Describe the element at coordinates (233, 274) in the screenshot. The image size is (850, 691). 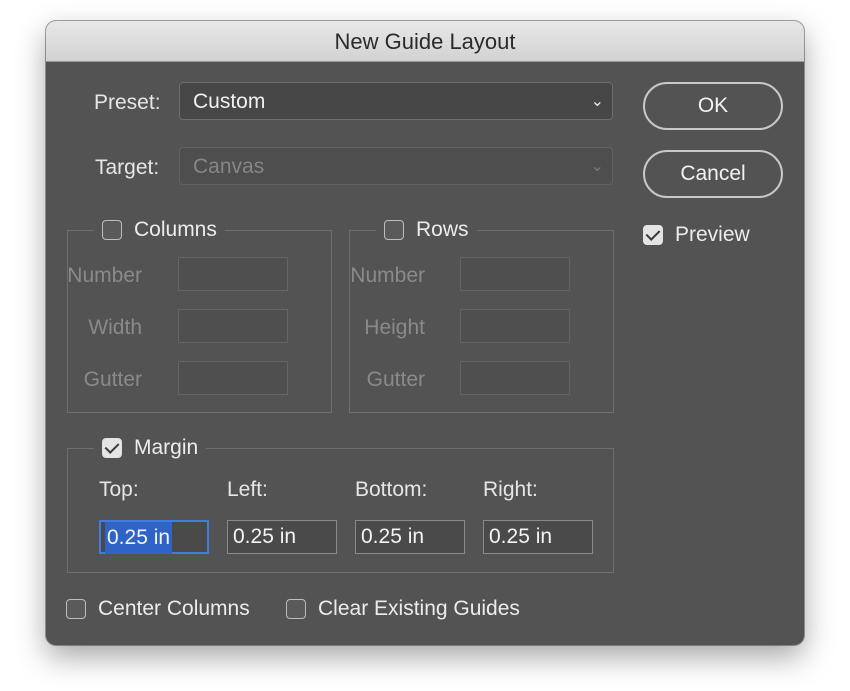
I see `columns-number-field` at that location.